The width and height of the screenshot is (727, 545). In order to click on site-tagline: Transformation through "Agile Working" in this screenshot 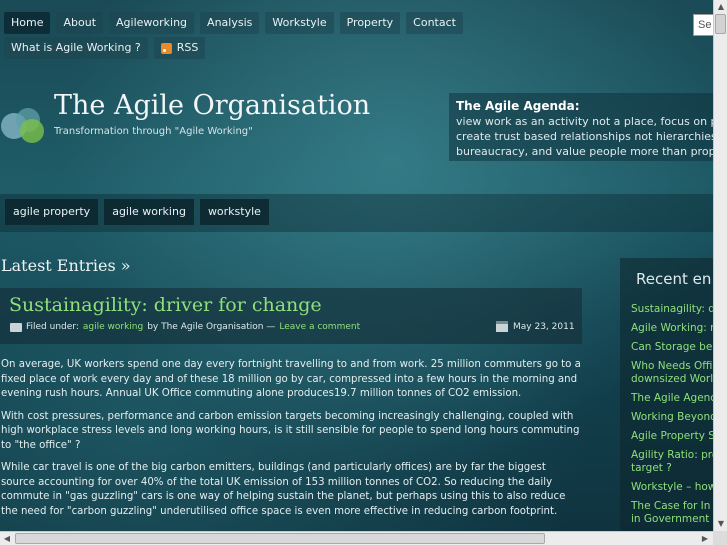, I will do `click(153, 131)`.